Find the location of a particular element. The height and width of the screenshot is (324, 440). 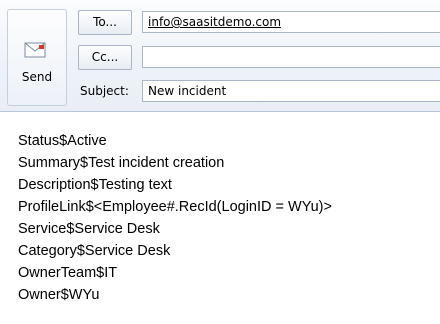

body-line: Status$Active is located at coordinates (62, 141).